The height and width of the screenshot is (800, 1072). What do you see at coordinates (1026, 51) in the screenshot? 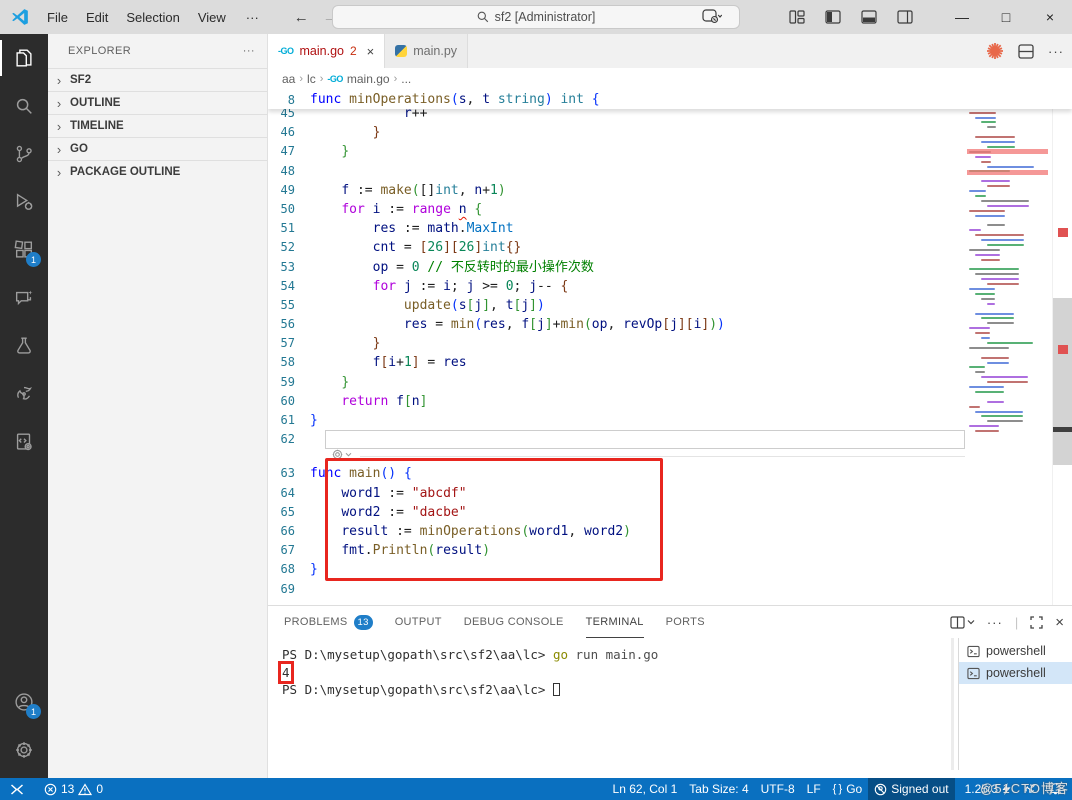
I see `split-editor-icon` at bounding box center [1026, 51].